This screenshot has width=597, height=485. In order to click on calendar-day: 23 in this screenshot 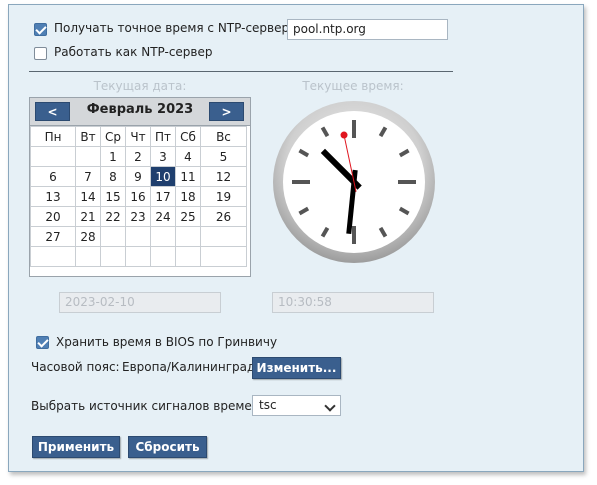, I will do `click(138, 216)`.